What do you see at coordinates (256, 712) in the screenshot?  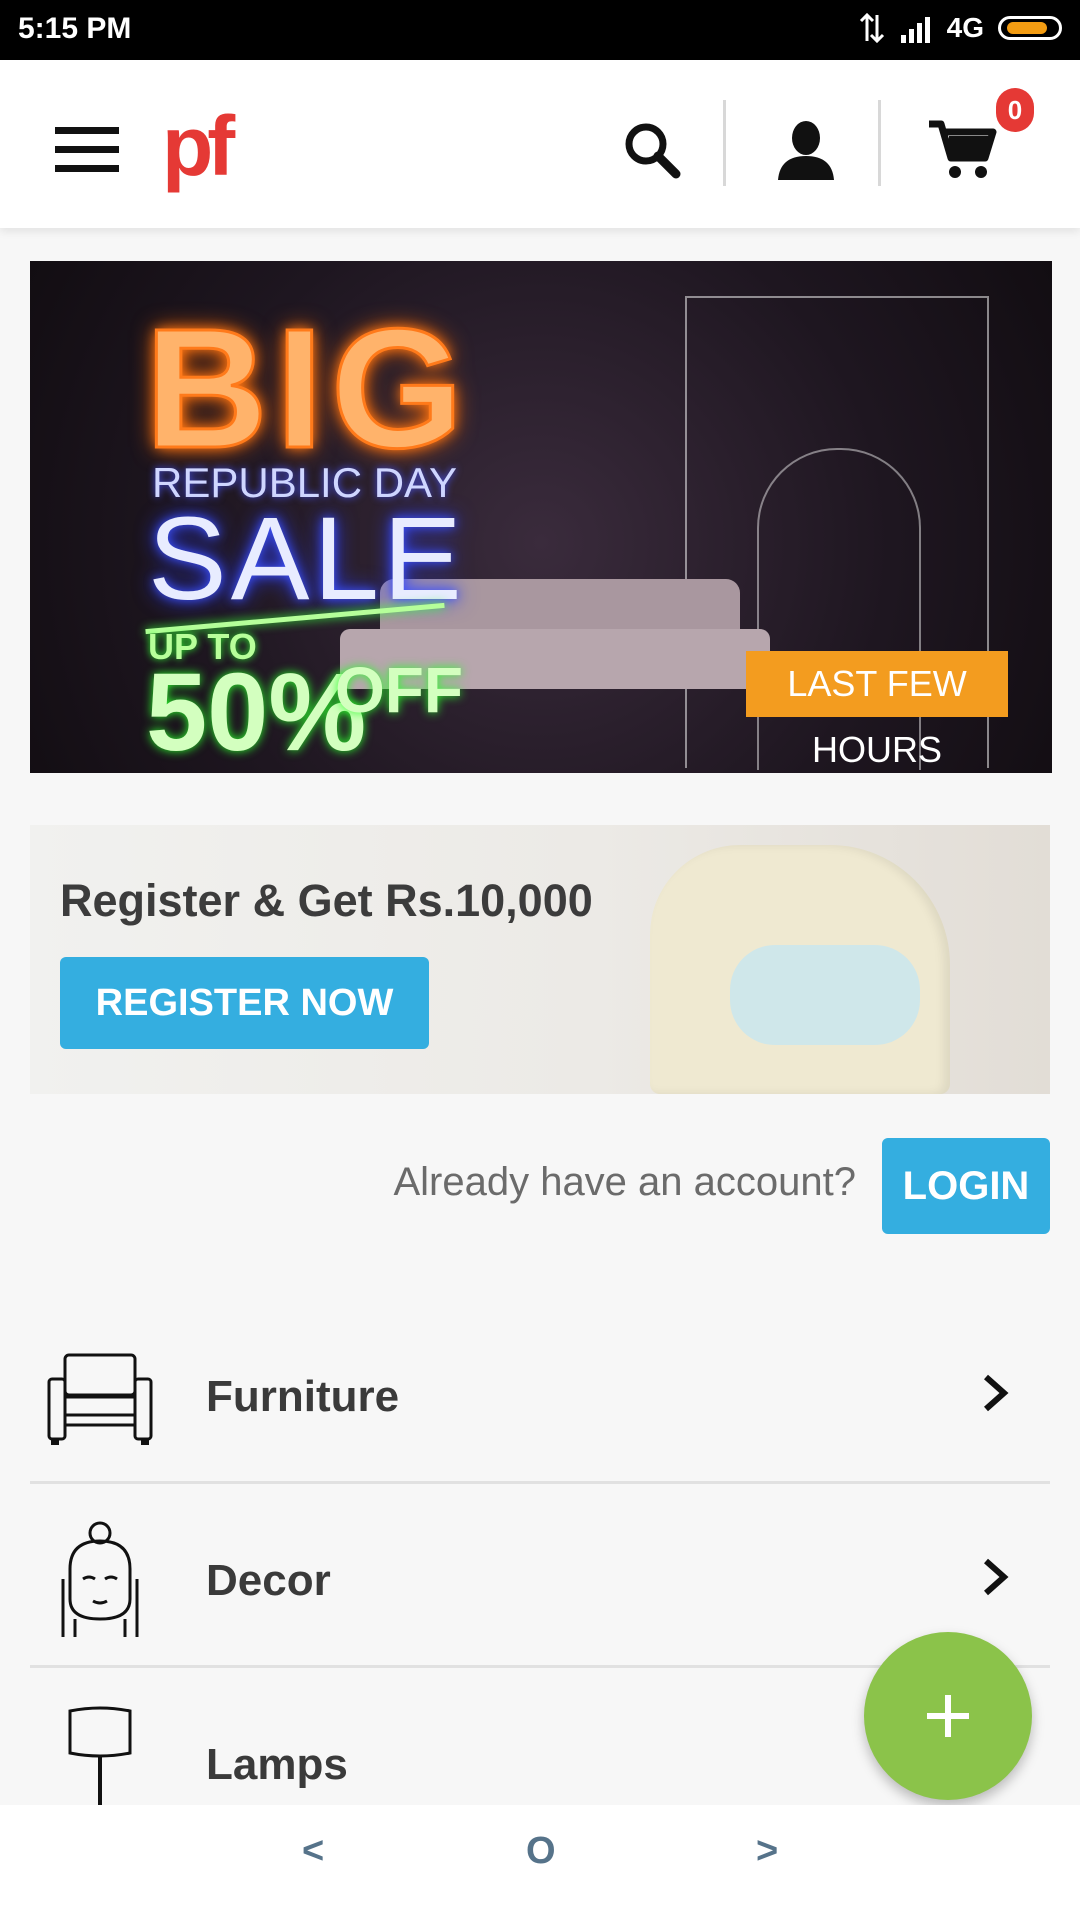 I see `banner-percent-text: 50%` at bounding box center [256, 712].